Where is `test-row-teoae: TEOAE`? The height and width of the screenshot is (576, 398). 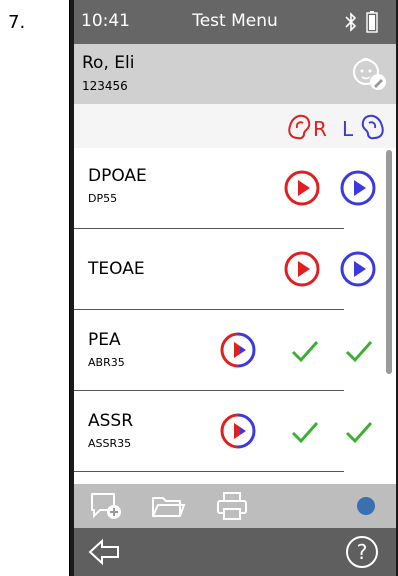 test-row-teoae: TEOAE is located at coordinates (235, 269).